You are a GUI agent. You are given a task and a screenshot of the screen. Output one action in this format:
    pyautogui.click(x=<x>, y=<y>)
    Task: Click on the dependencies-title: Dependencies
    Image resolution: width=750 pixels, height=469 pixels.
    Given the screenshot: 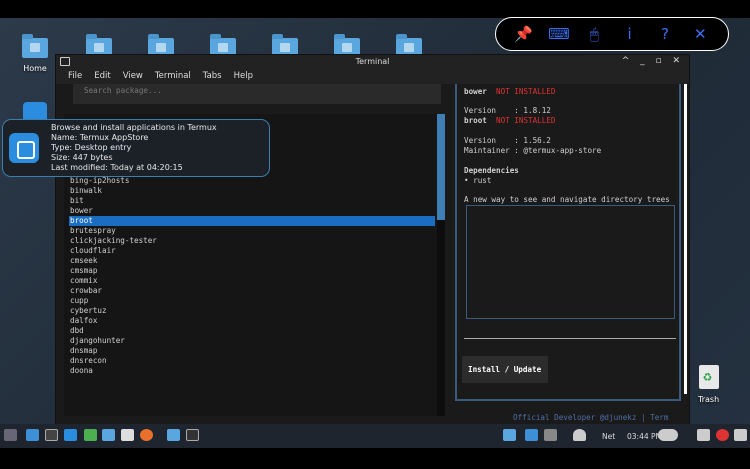 What is the action you would take?
    pyautogui.click(x=491, y=170)
    